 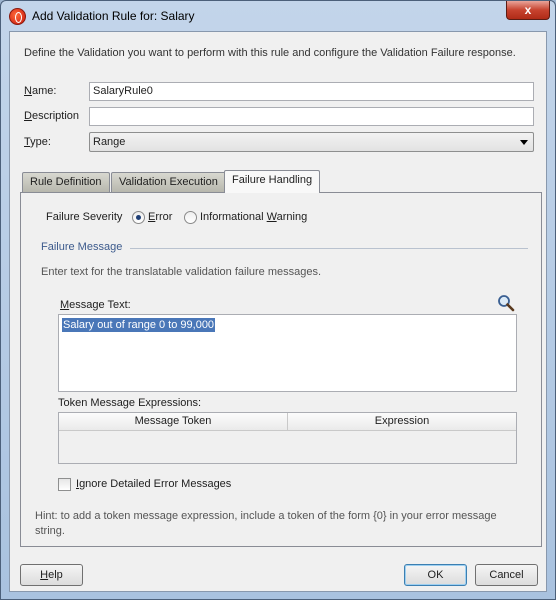 I want to click on app-icon, so click(x=17, y=16).